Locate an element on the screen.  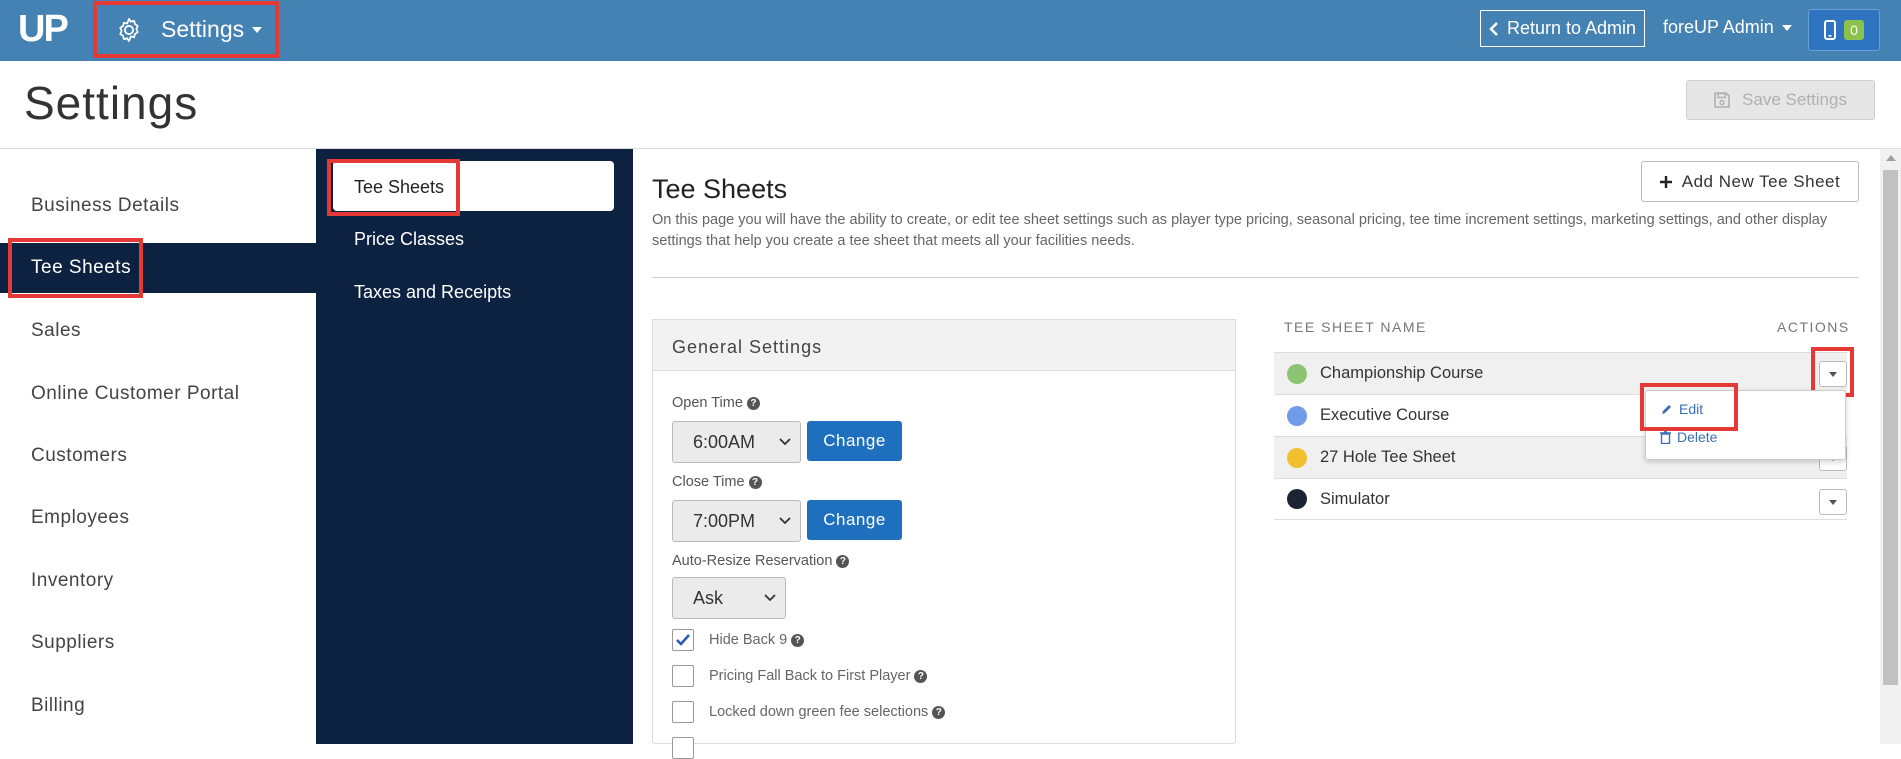
page-title: Settings is located at coordinates (111, 103).